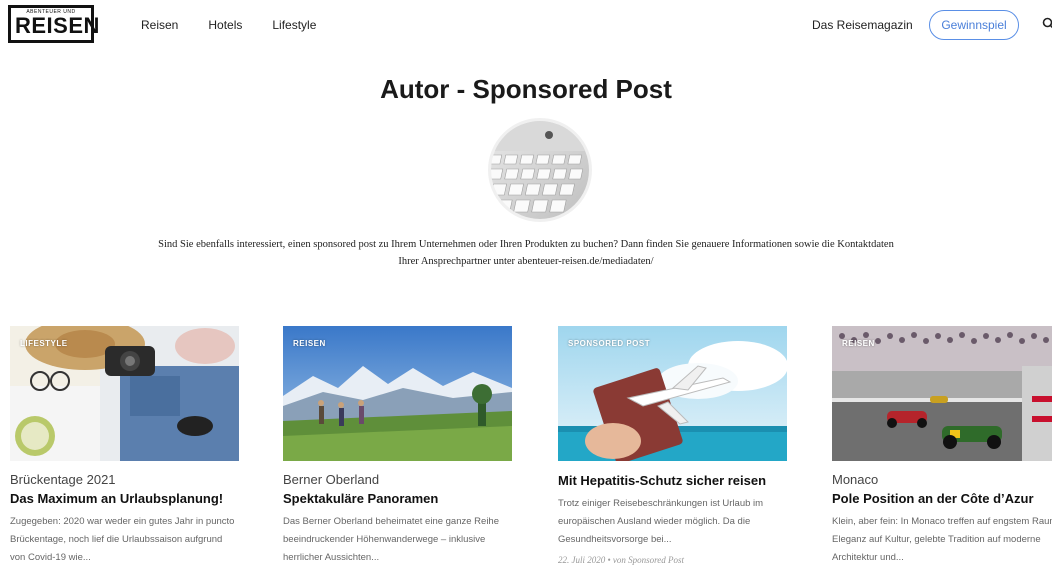  What do you see at coordinates (63, 479) in the screenshot?
I see `card-kicker: Brückentage 2021` at bounding box center [63, 479].